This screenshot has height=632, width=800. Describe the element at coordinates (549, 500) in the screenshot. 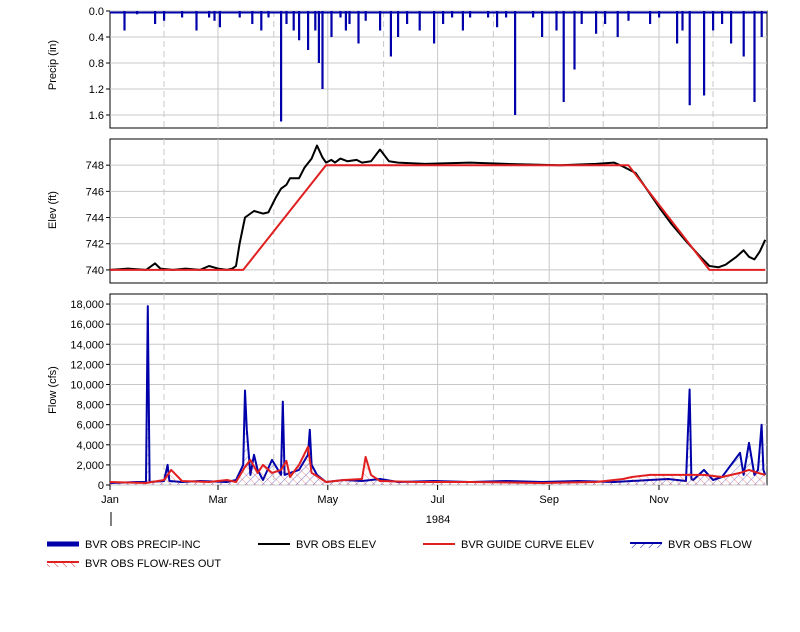

I see `x-tick-label: Sep` at that location.